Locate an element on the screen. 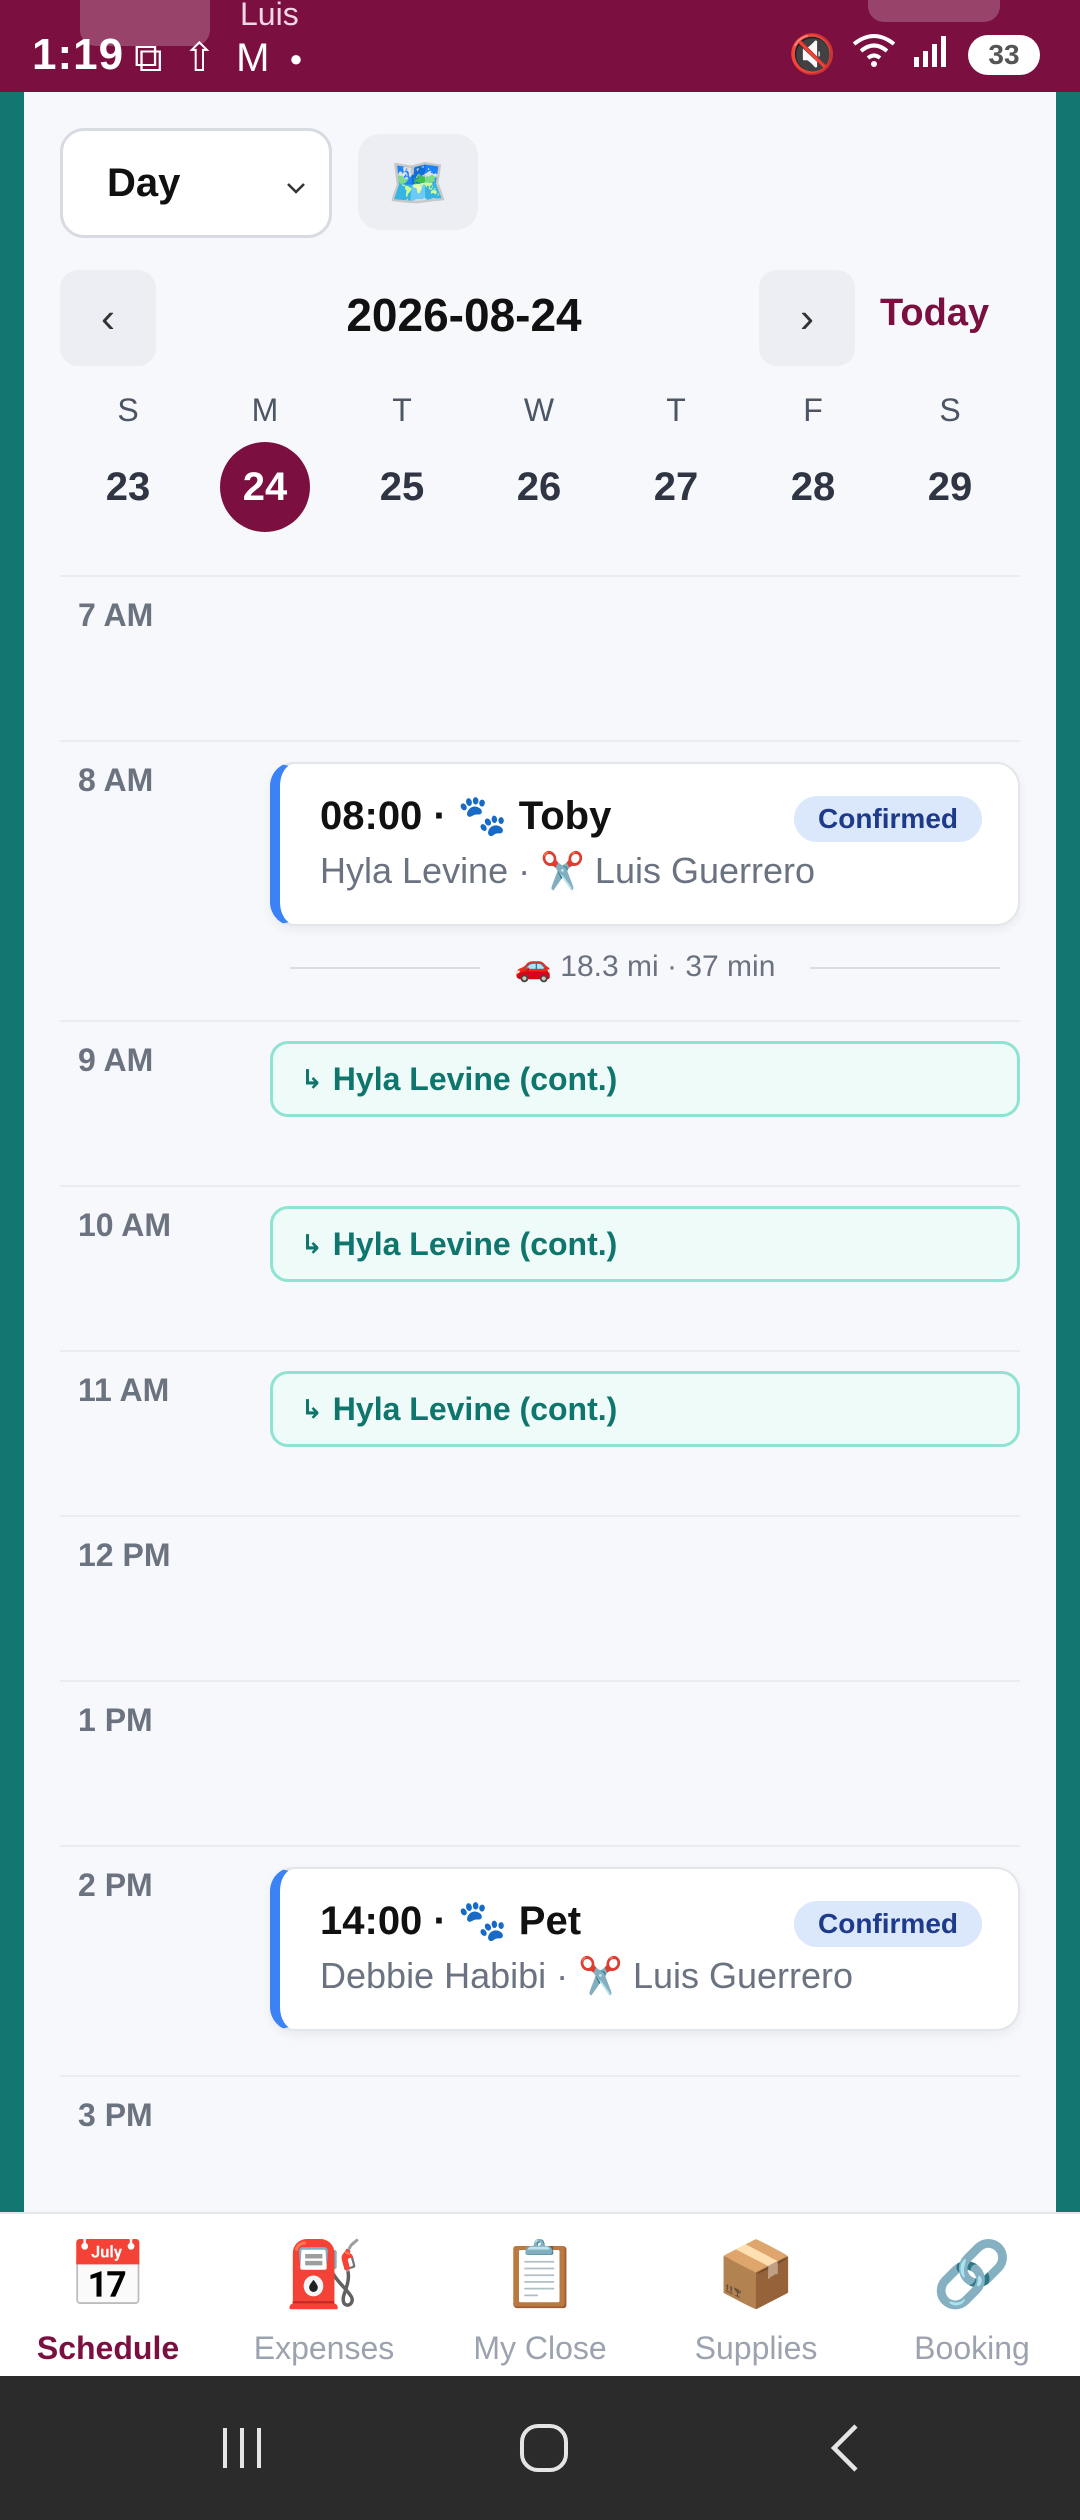 This screenshot has width=1080, height=2520. appointment-subtitle: Debbie Habibi · ✂️ Luis Guerrero is located at coordinates (587, 1975).